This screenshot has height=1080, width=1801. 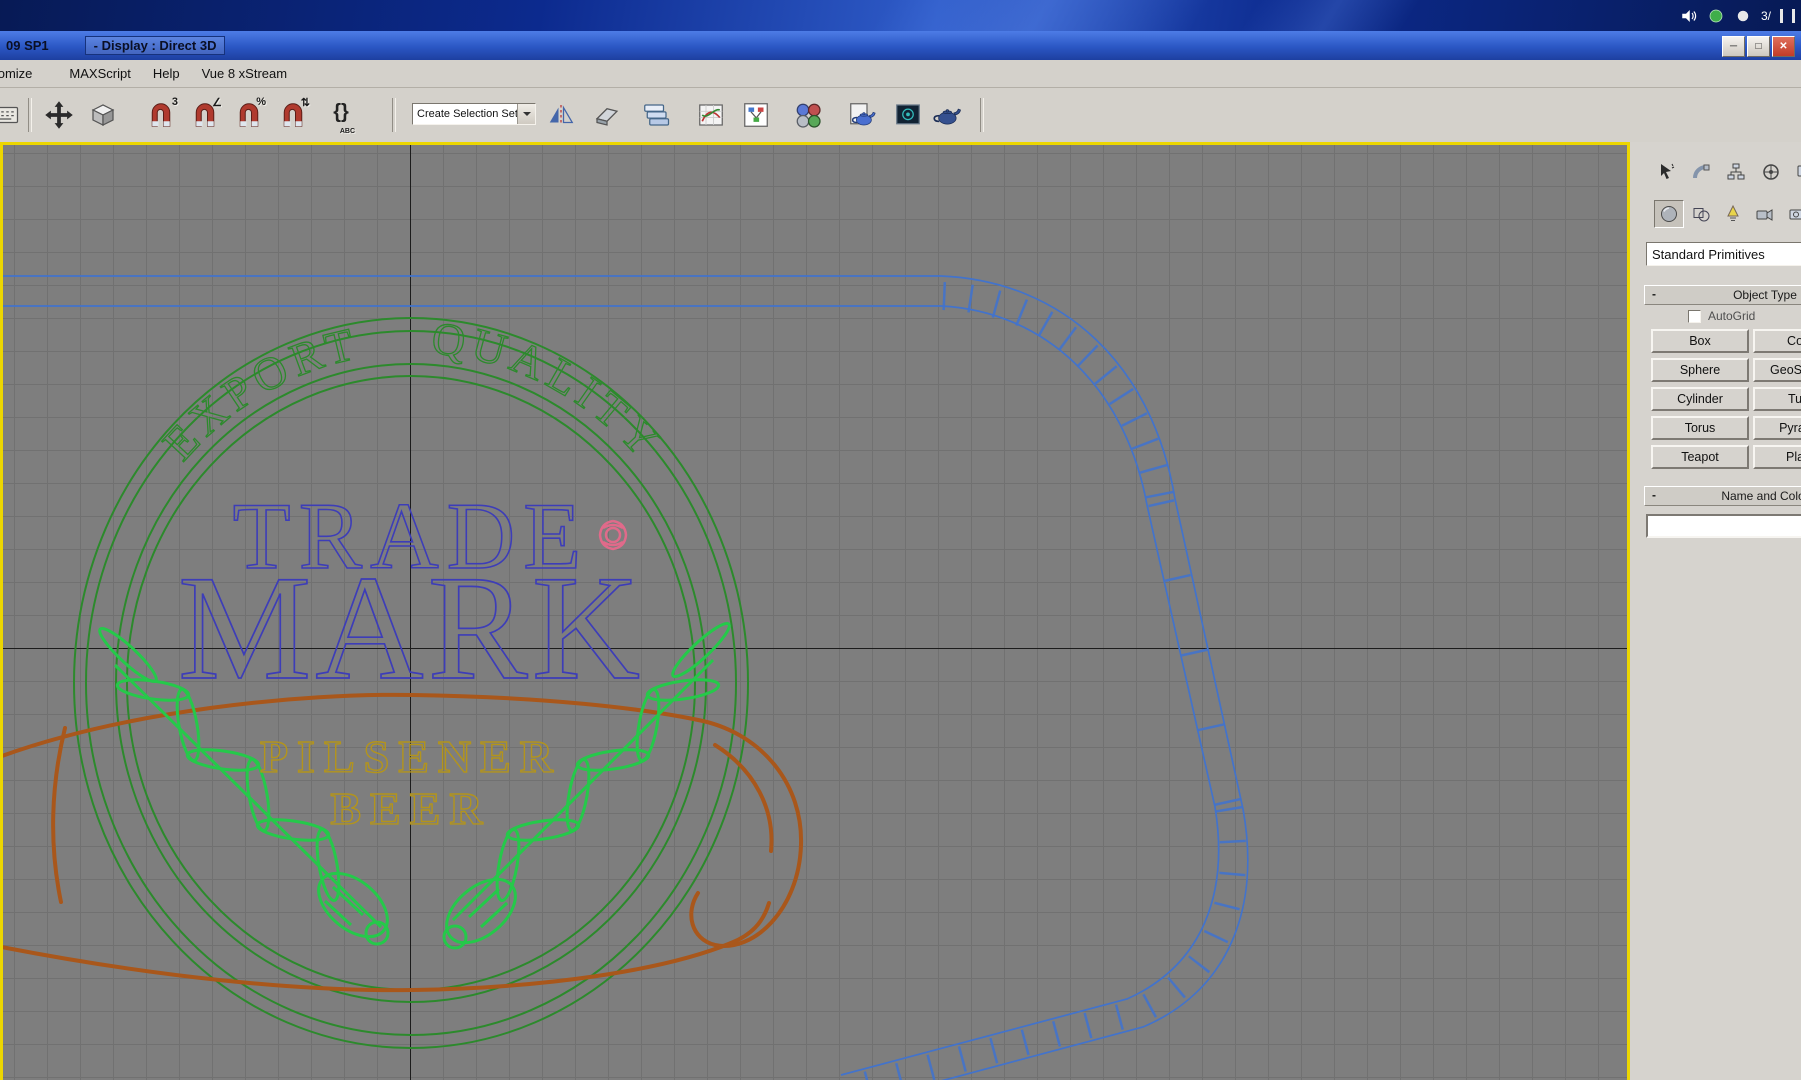 What do you see at coordinates (1765, 295) in the screenshot?
I see `rollout-title: Object Type` at bounding box center [1765, 295].